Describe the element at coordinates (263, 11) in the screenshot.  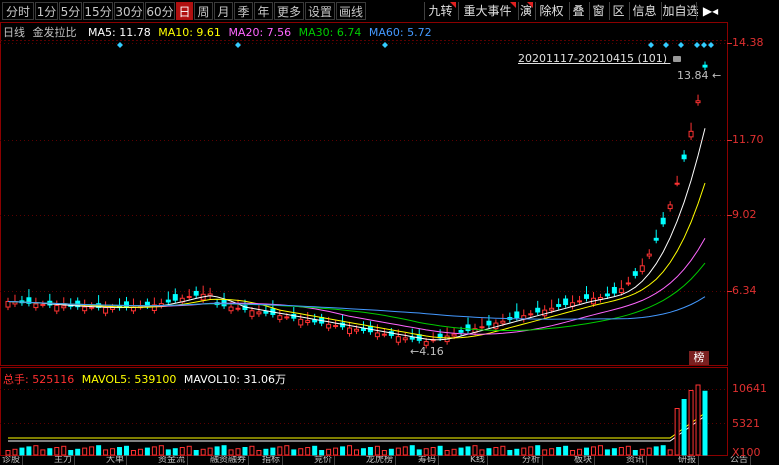
I see `period-tab-10: 年` at that location.